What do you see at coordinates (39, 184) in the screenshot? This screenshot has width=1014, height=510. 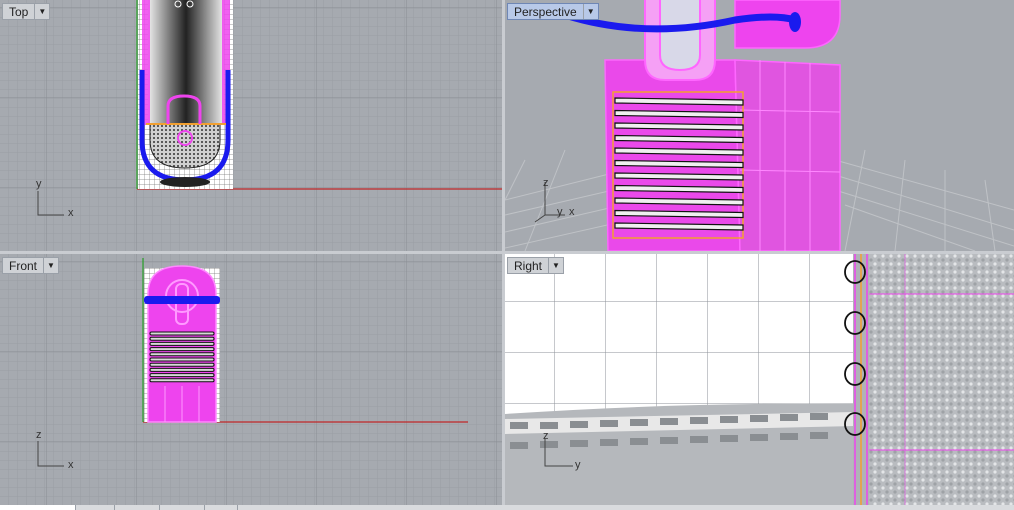 I see `top-axis-y-label: y` at bounding box center [39, 184].